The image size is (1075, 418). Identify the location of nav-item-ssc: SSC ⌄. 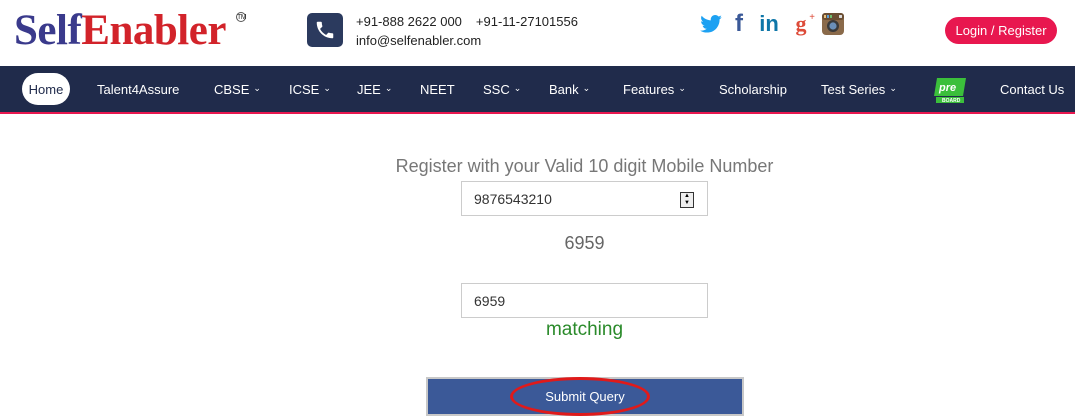
(502, 89).